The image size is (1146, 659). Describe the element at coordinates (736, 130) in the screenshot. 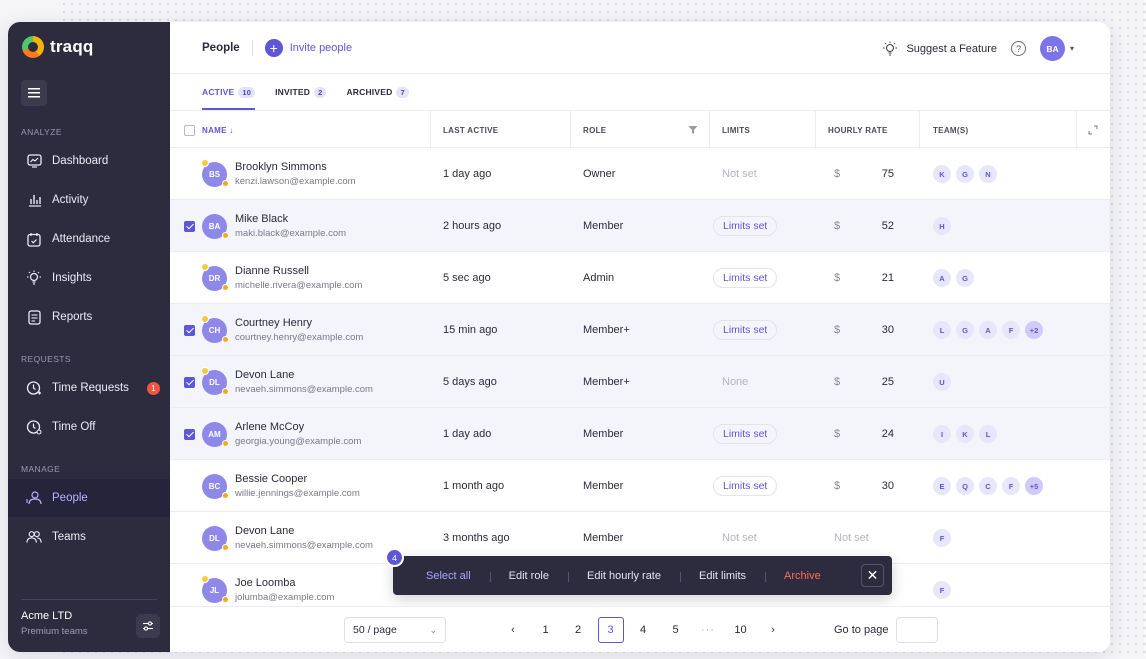

I see `column-header-limits: LIMITS` at that location.